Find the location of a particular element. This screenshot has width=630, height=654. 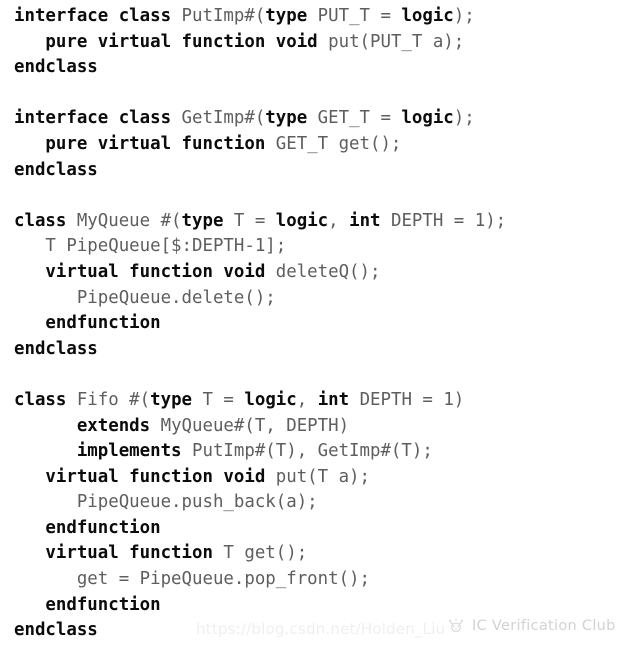

code-identifier: PUT_T = is located at coordinates (354, 16).